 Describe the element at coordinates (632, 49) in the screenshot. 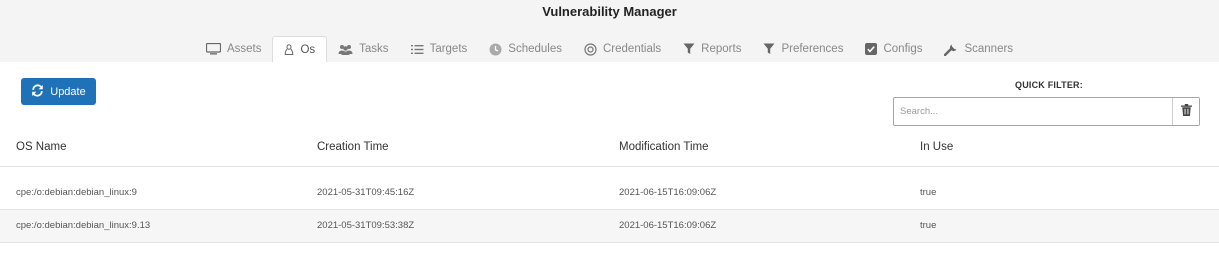

I see `tab-label: Credentials` at that location.